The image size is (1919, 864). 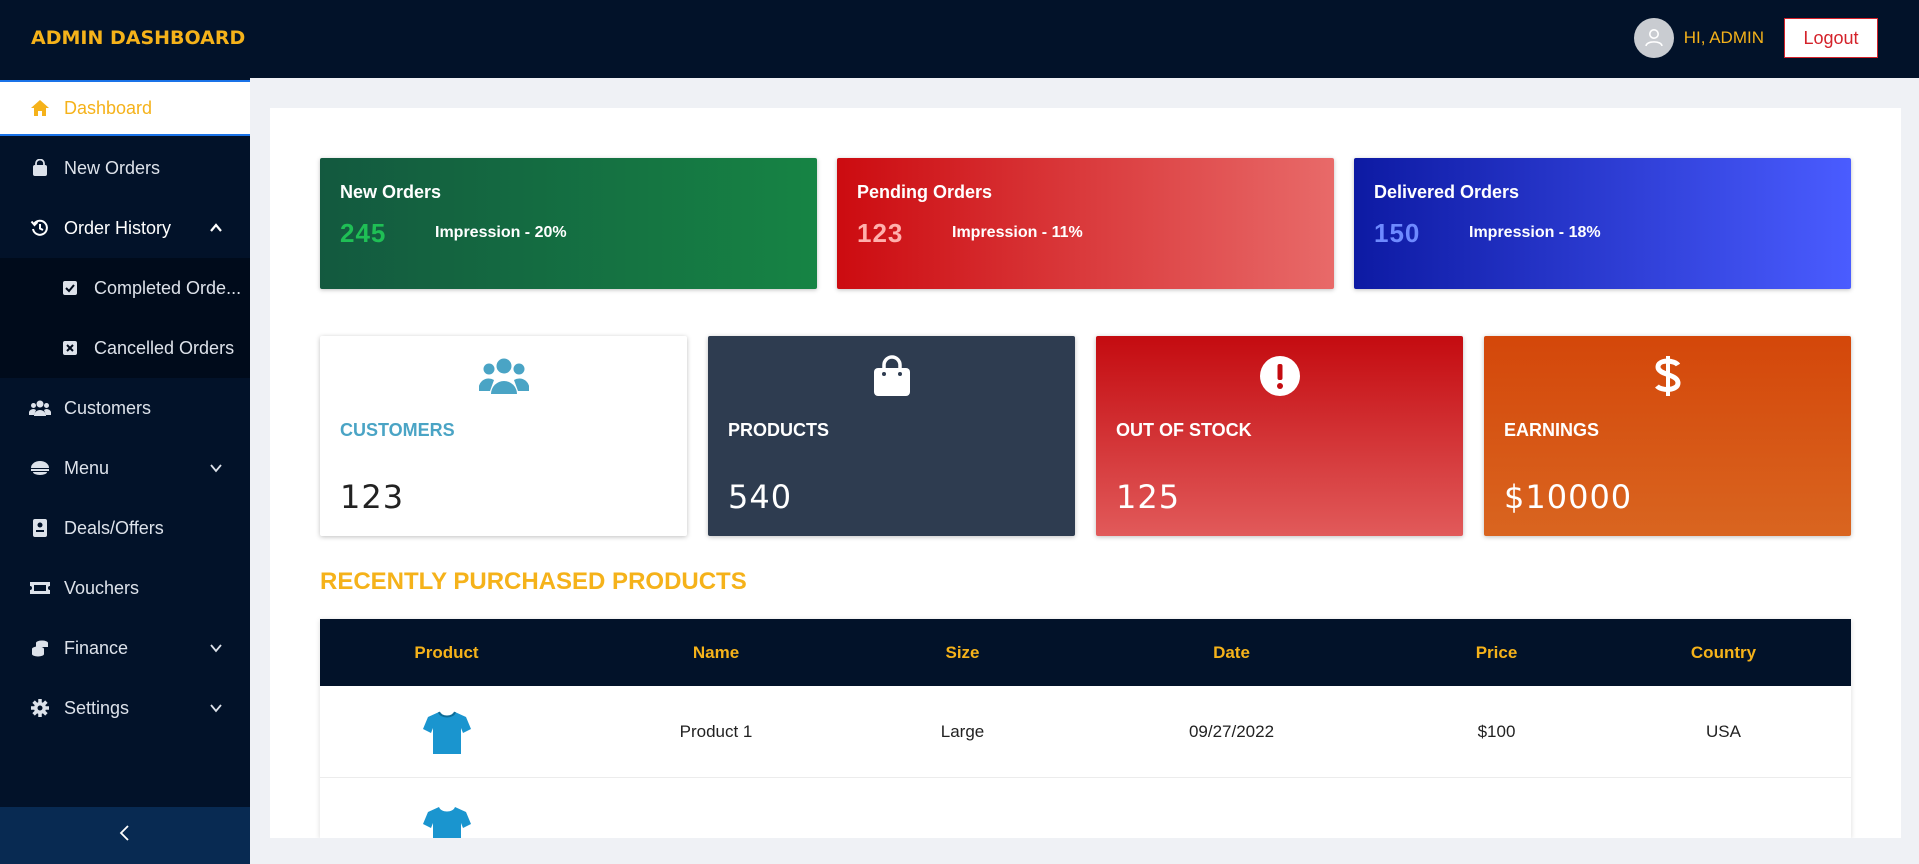 I want to click on dollar-icon, so click(x=1667, y=376).